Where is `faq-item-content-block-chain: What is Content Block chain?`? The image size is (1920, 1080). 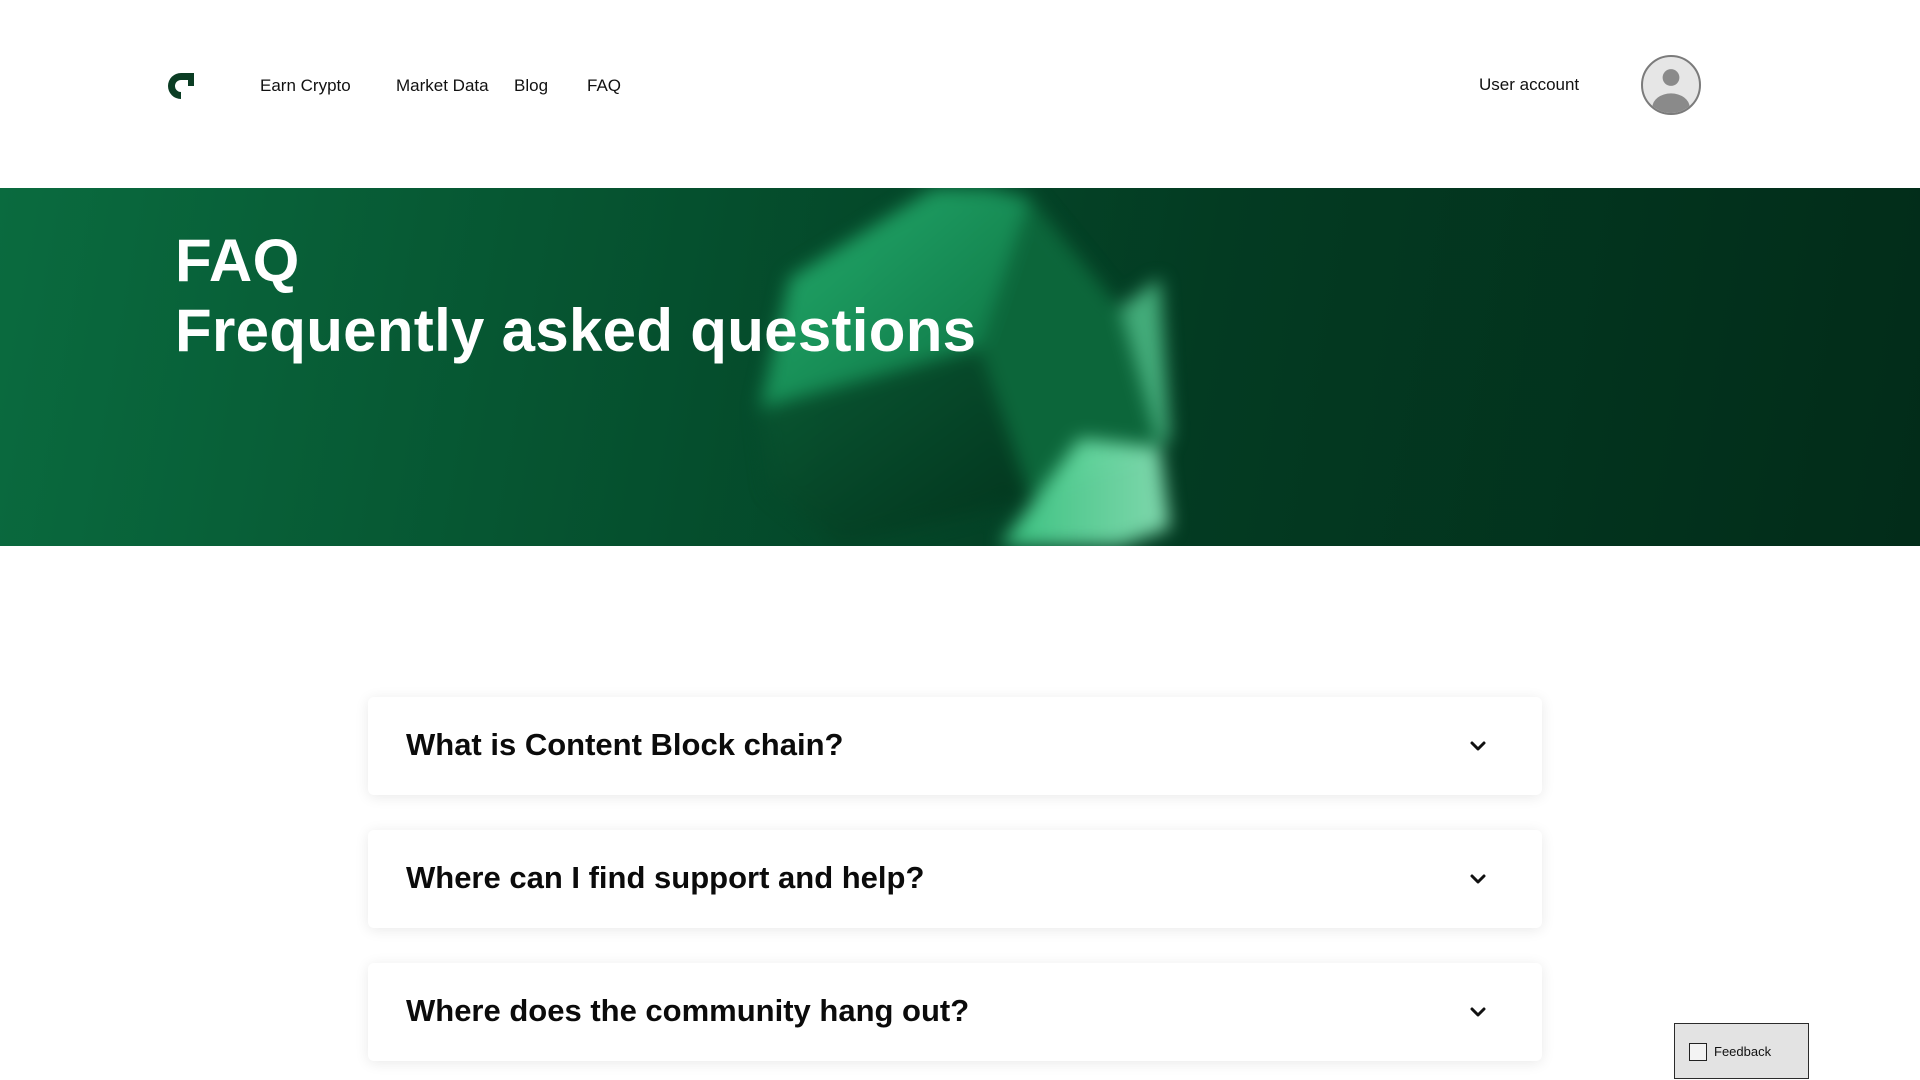
faq-item-content-block-chain: What is Content Block chain? is located at coordinates (955, 746).